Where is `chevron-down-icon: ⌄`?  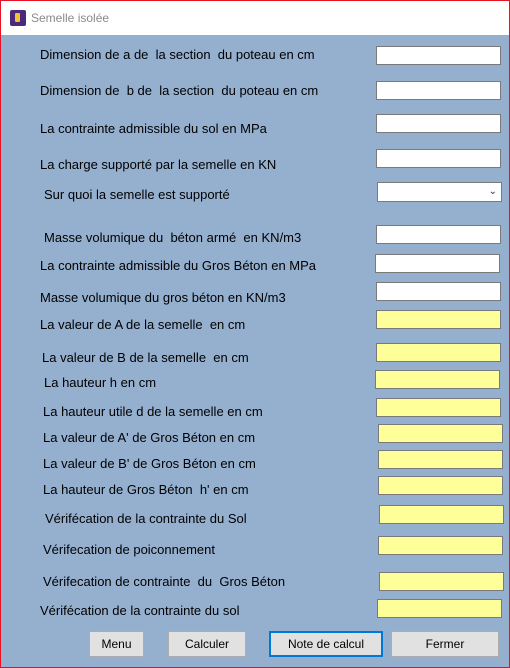
chevron-down-icon: ⌄ is located at coordinates (493, 191).